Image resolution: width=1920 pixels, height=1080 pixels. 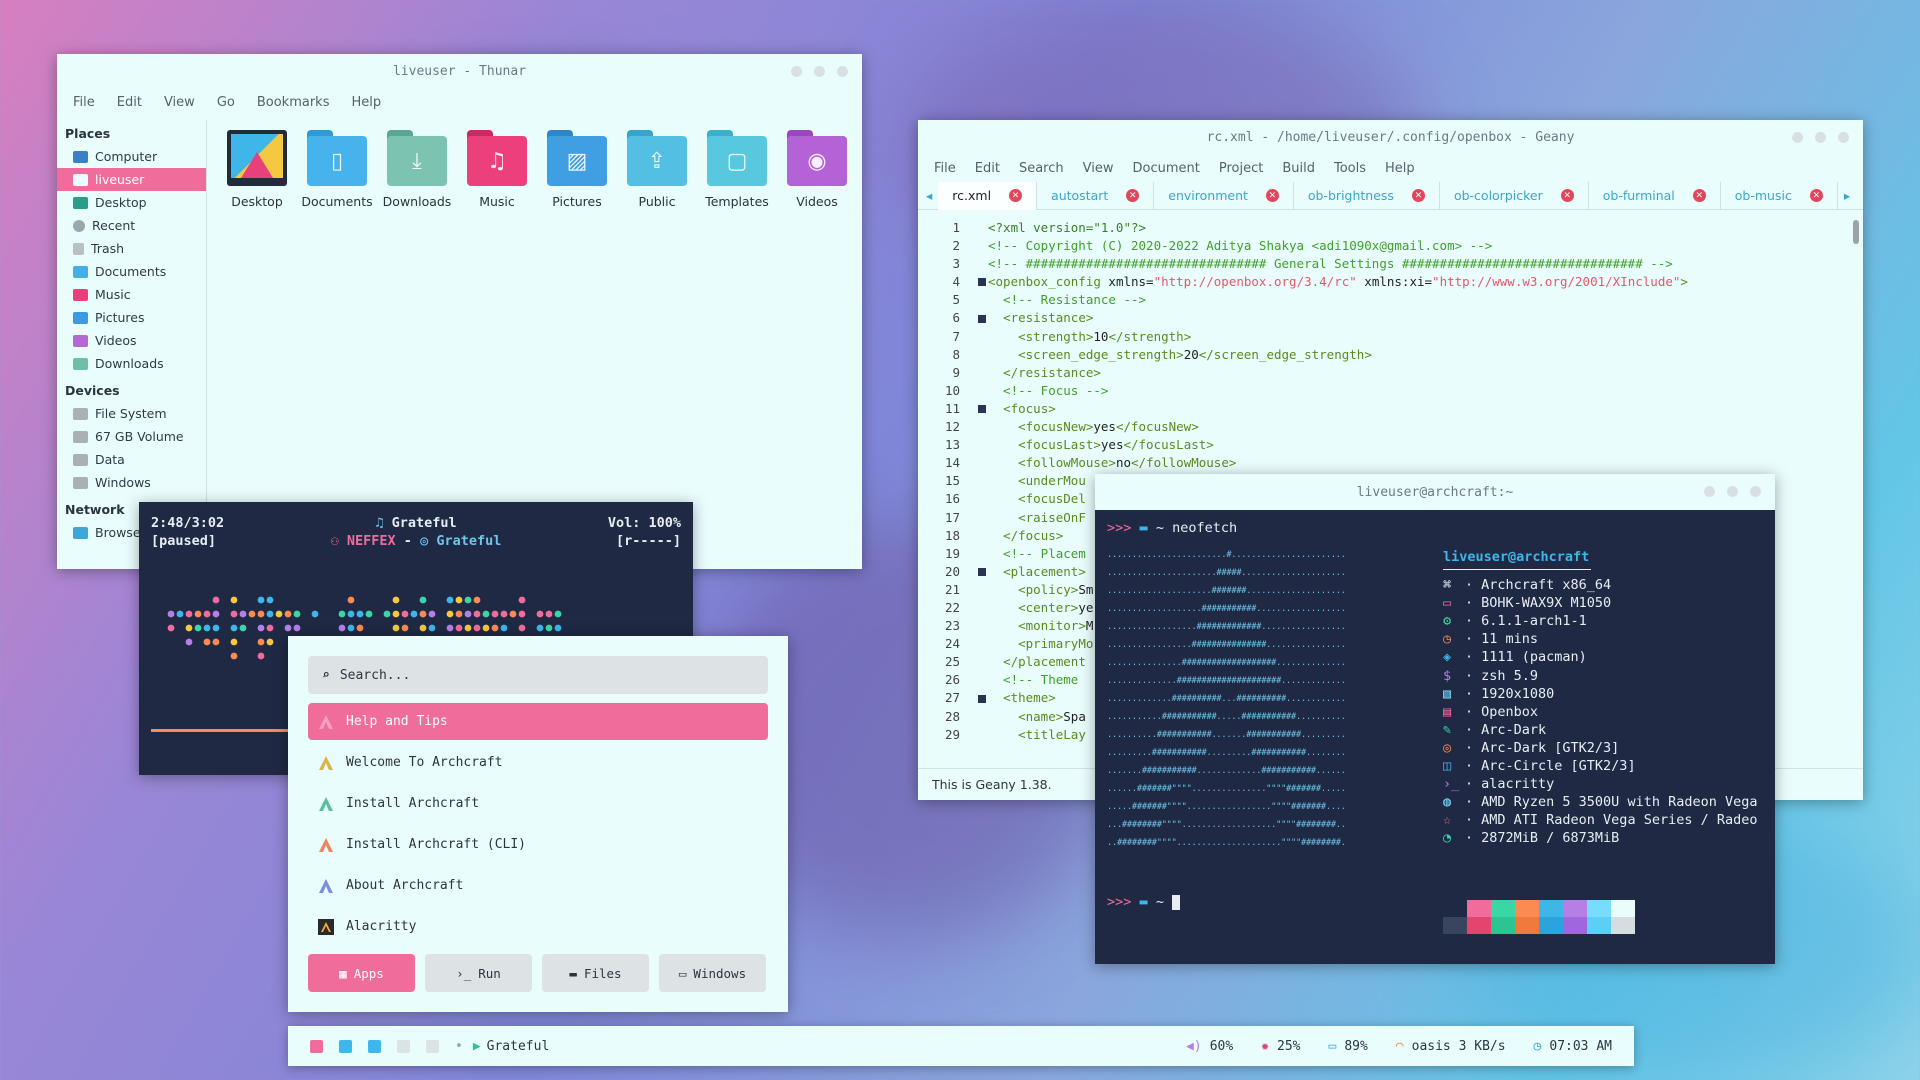 What do you see at coordinates (131, 225) in the screenshot?
I see `sidebar-item-recent: Recent` at bounding box center [131, 225].